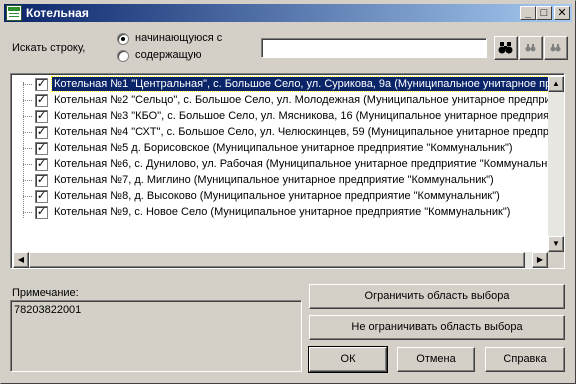 Image resolution: width=576 pixels, height=384 pixels. Describe the element at coordinates (556, 84) in the screenshot. I see `scroll-up-arrow-icon: ▲` at that location.